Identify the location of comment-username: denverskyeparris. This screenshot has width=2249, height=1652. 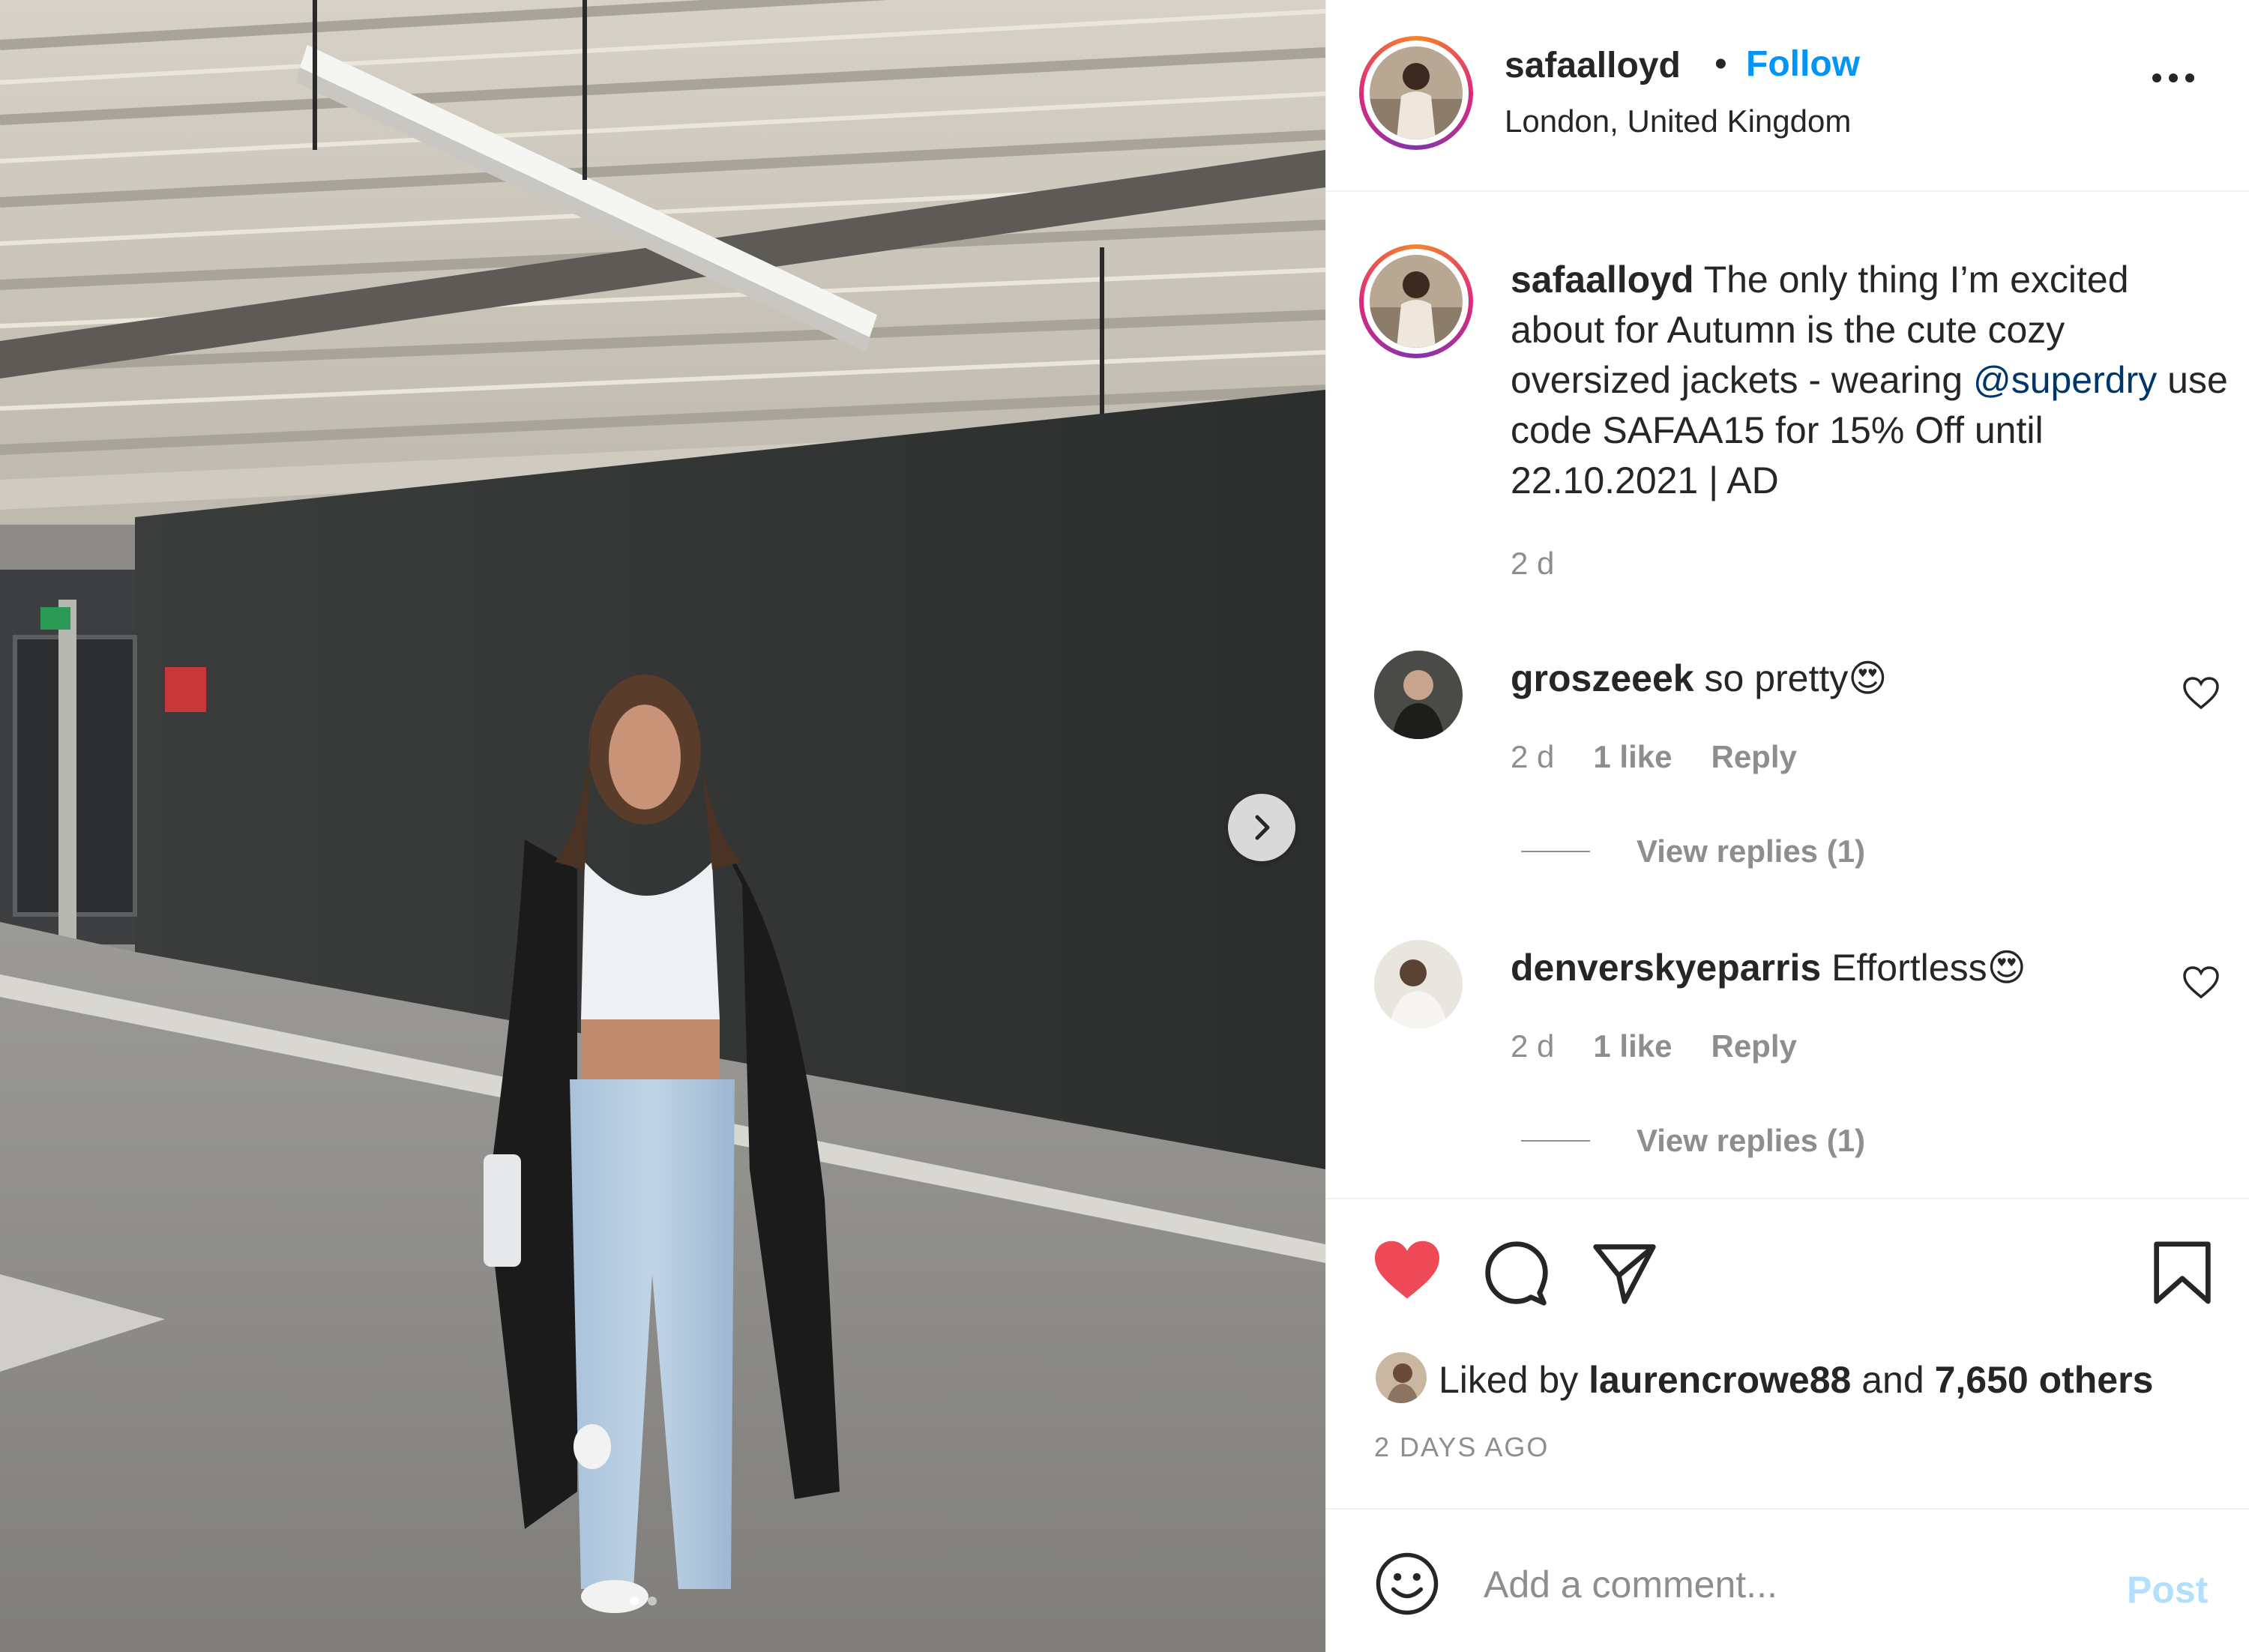
(1666, 968).